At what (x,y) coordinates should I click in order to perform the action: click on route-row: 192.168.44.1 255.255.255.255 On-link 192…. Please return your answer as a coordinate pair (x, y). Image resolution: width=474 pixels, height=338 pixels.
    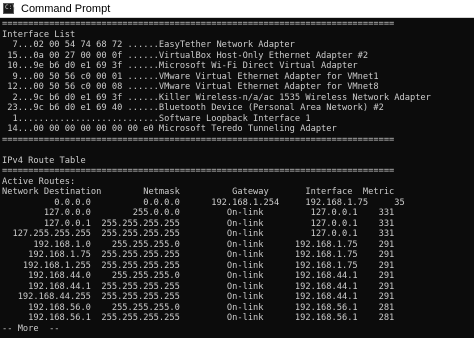
    Looking at the image, I should click on (198, 286).